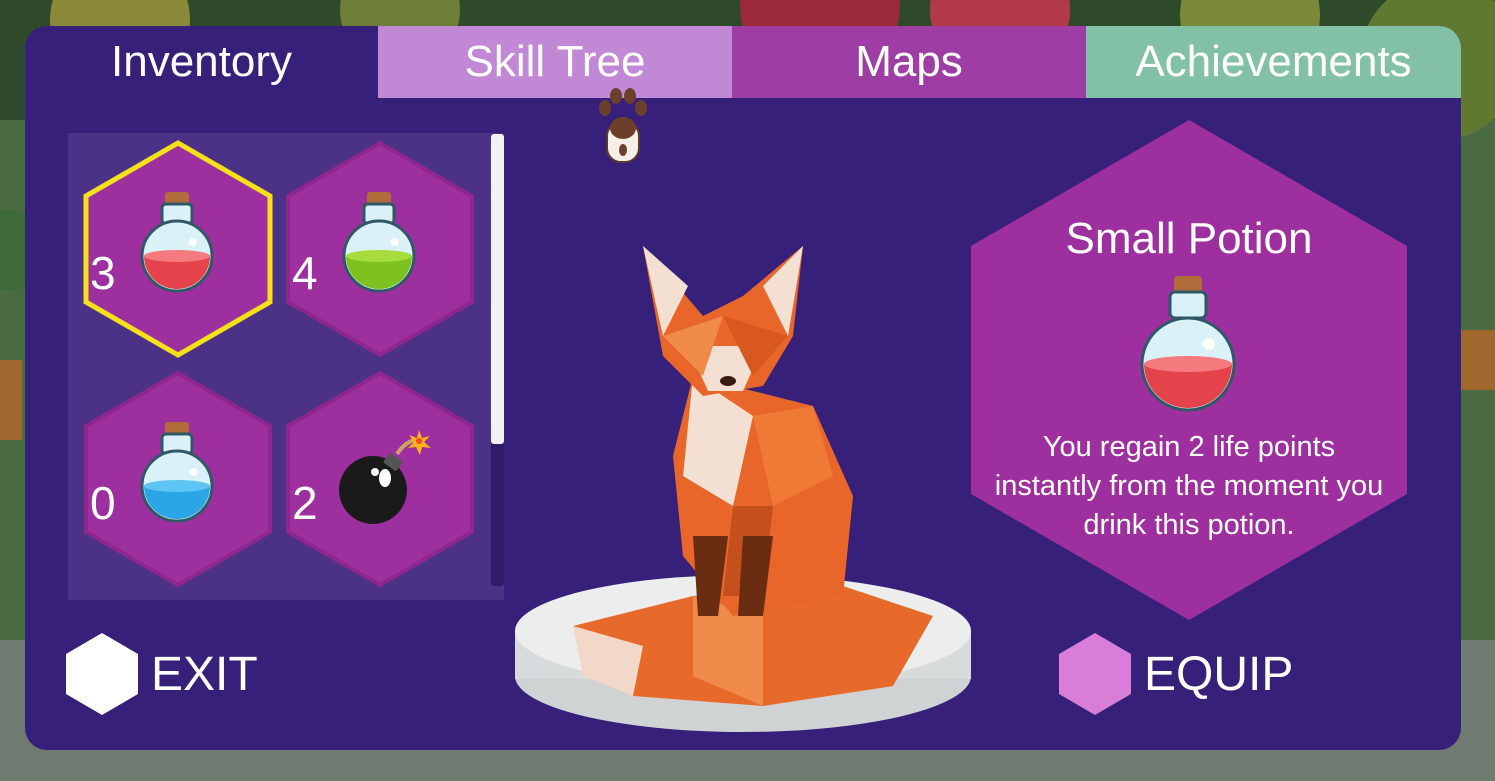 This screenshot has height=781, width=1495. I want to click on exit-label: EXIT, so click(204, 674).